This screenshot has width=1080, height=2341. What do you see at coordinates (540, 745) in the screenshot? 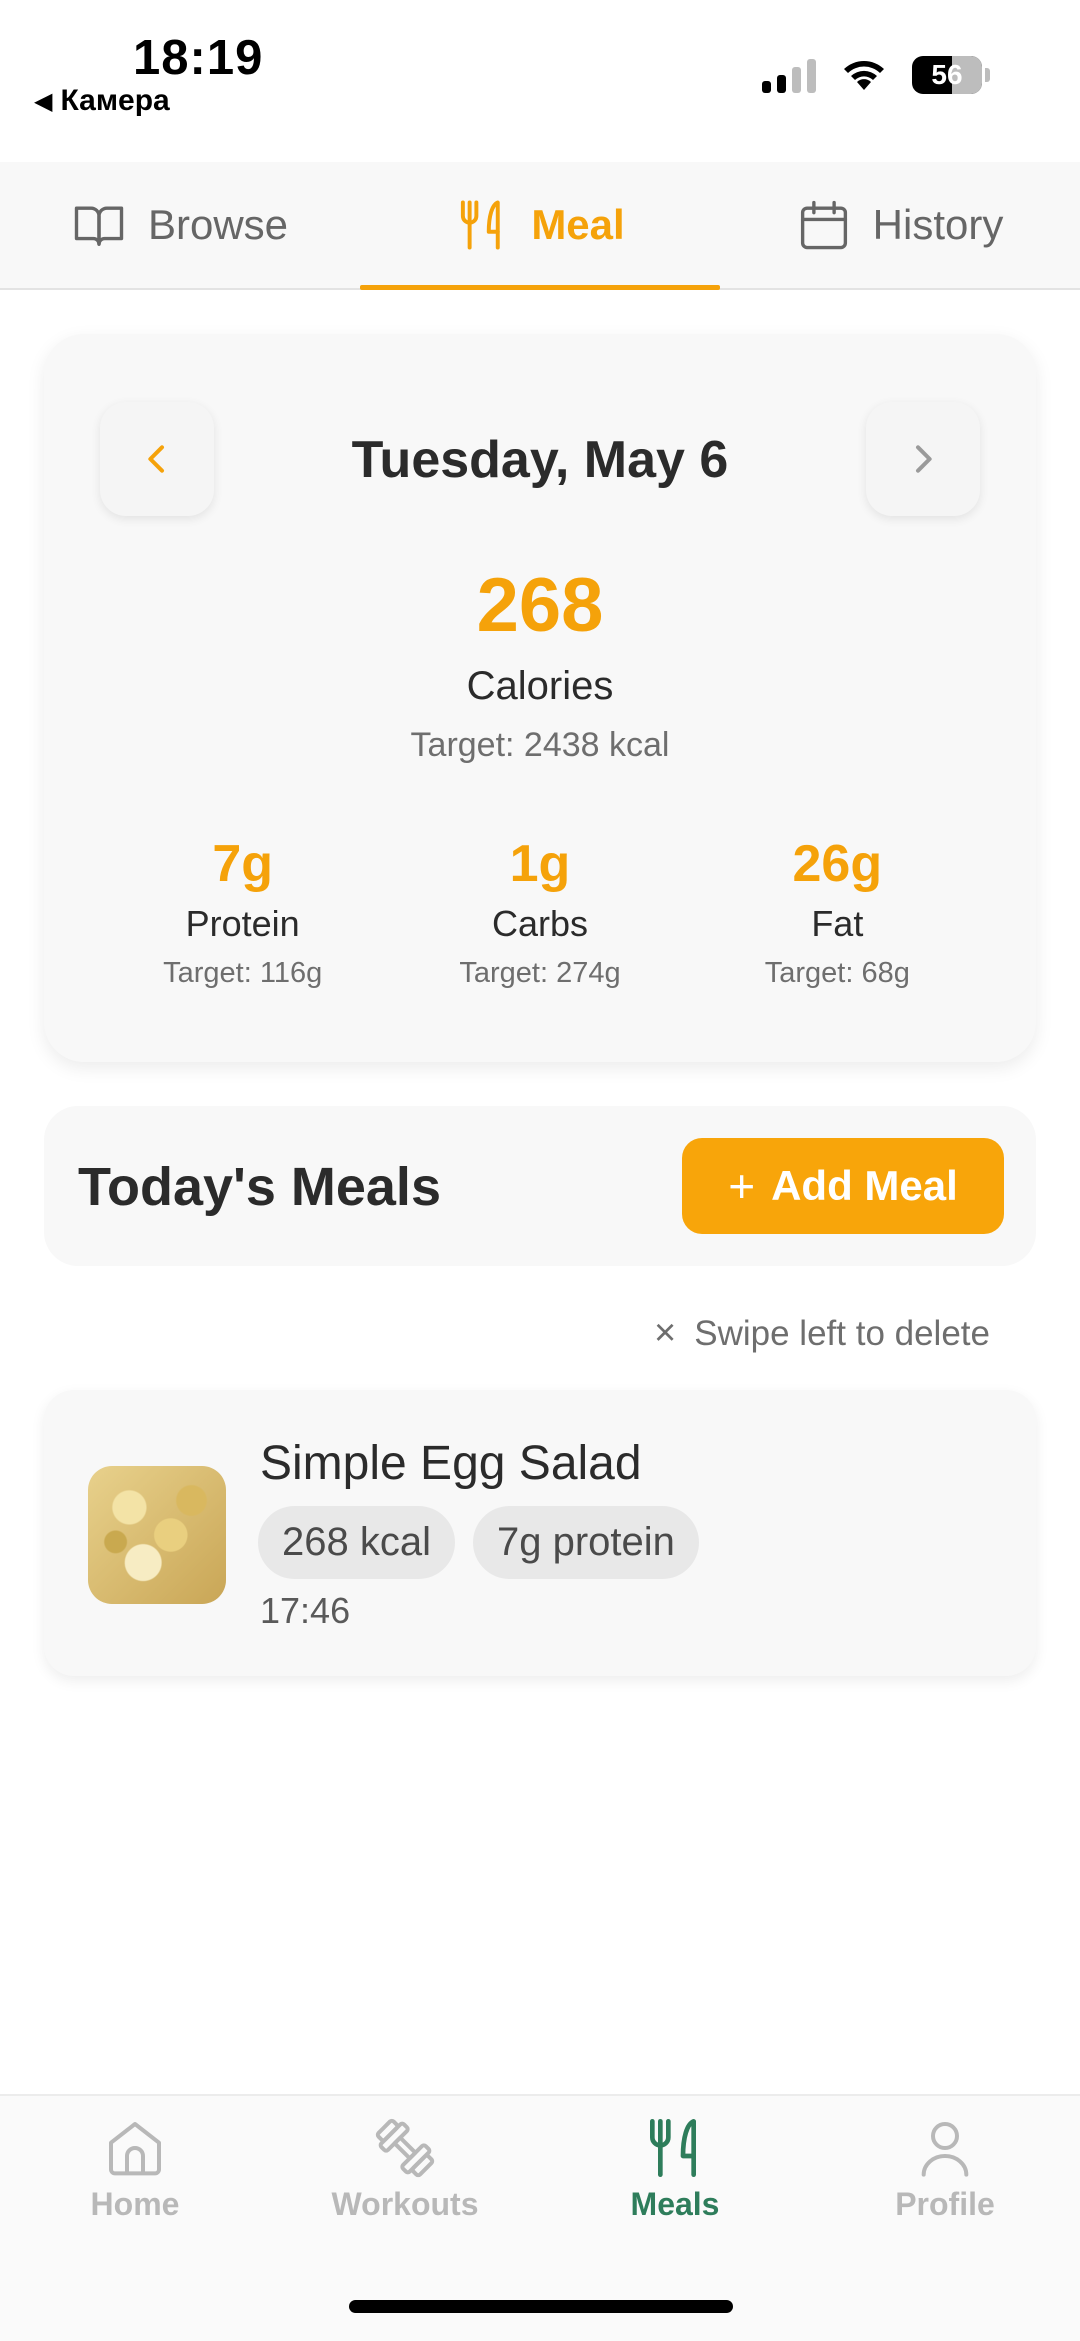
I see `calories-target: Target: 2438 kcal` at bounding box center [540, 745].